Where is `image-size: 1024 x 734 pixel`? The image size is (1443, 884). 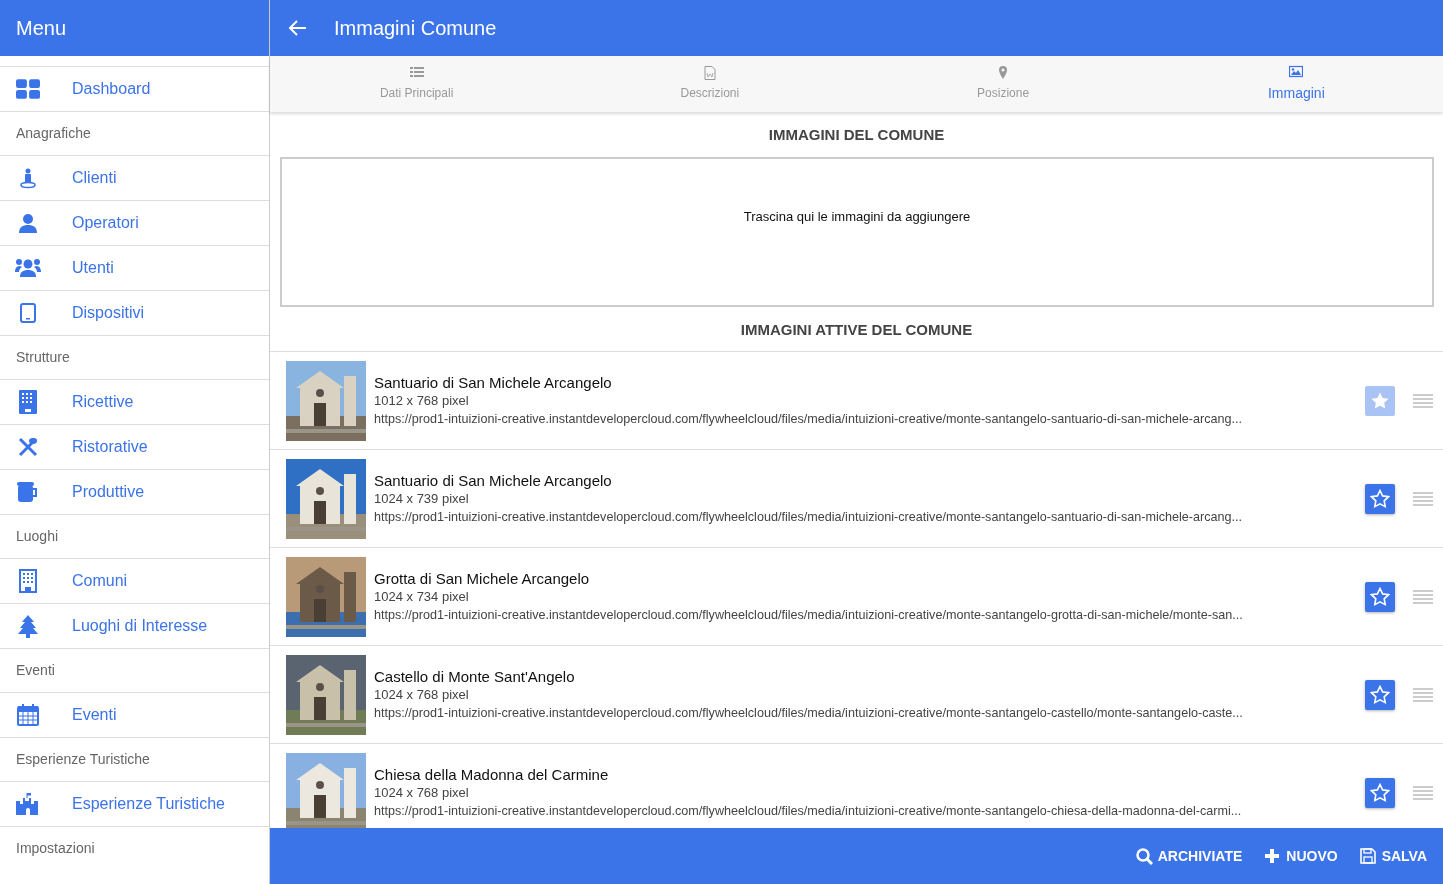 image-size: 1024 x 734 pixel is located at coordinates (422, 596).